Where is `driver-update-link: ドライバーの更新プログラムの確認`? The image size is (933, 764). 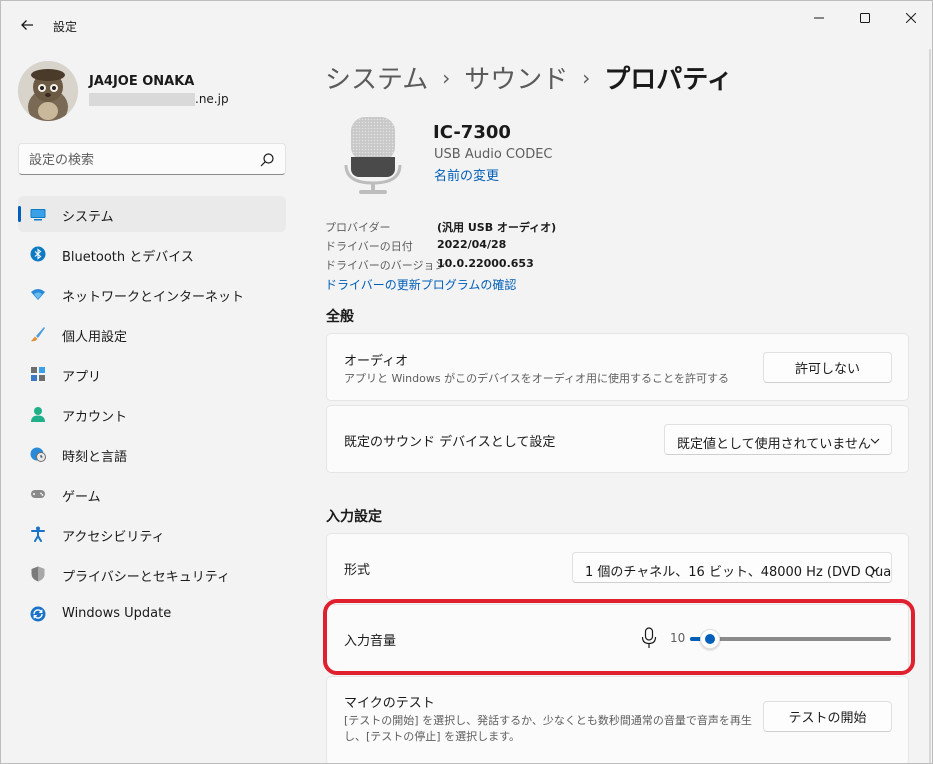 driver-update-link: ドライバーの更新プログラムの確認 is located at coordinates (420, 284).